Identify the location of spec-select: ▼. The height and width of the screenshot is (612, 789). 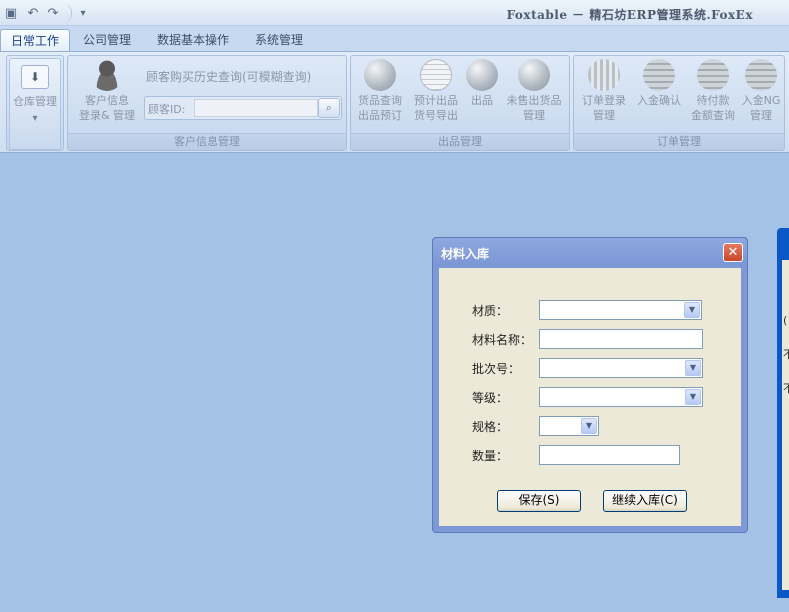
(569, 426).